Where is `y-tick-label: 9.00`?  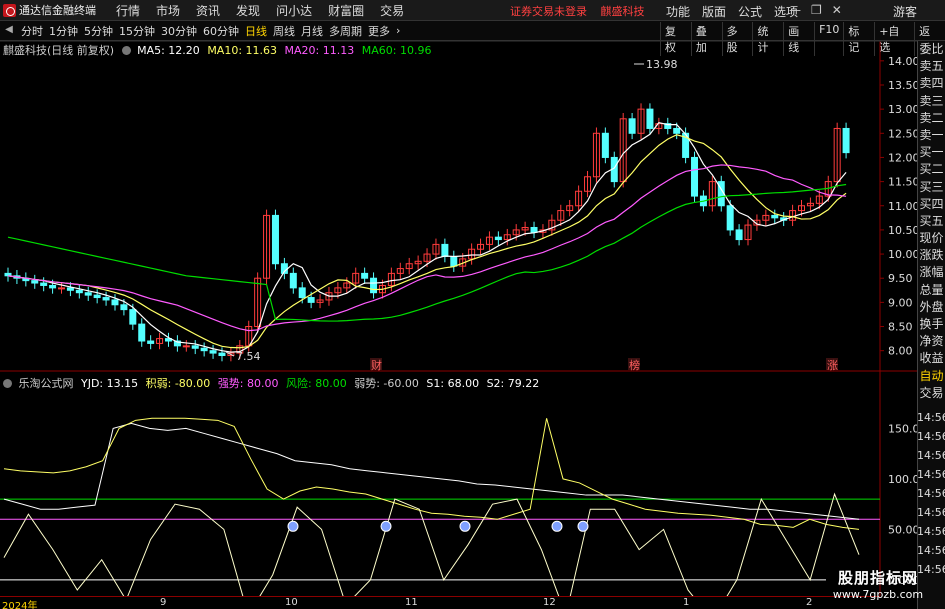
y-tick-label: 9.00 is located at coordinates (900, 302).